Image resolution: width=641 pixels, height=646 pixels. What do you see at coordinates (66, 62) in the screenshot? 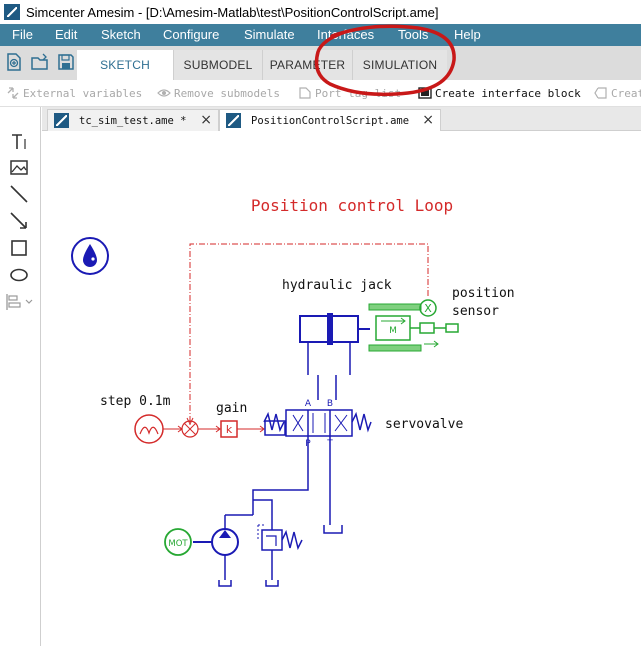
I see `save-icon` at bounding box center [66, 62].